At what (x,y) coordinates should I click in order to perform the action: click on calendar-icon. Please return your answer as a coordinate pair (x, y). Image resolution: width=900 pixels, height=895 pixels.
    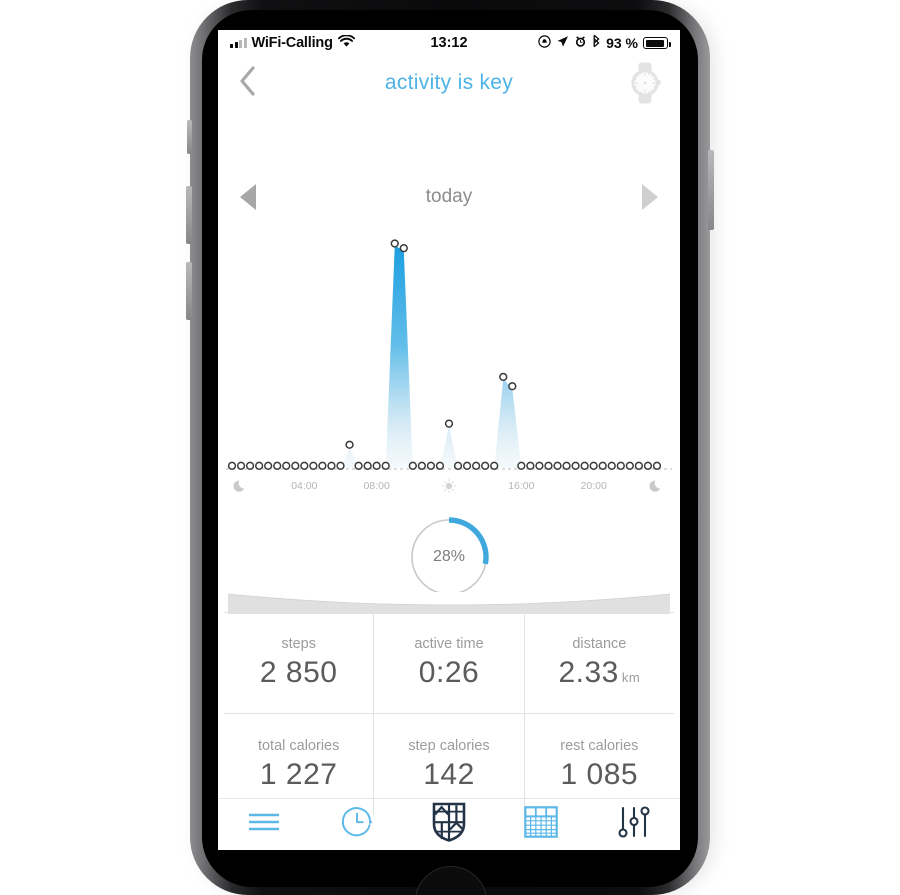
    Looking at the image, I should click on (541, 824).